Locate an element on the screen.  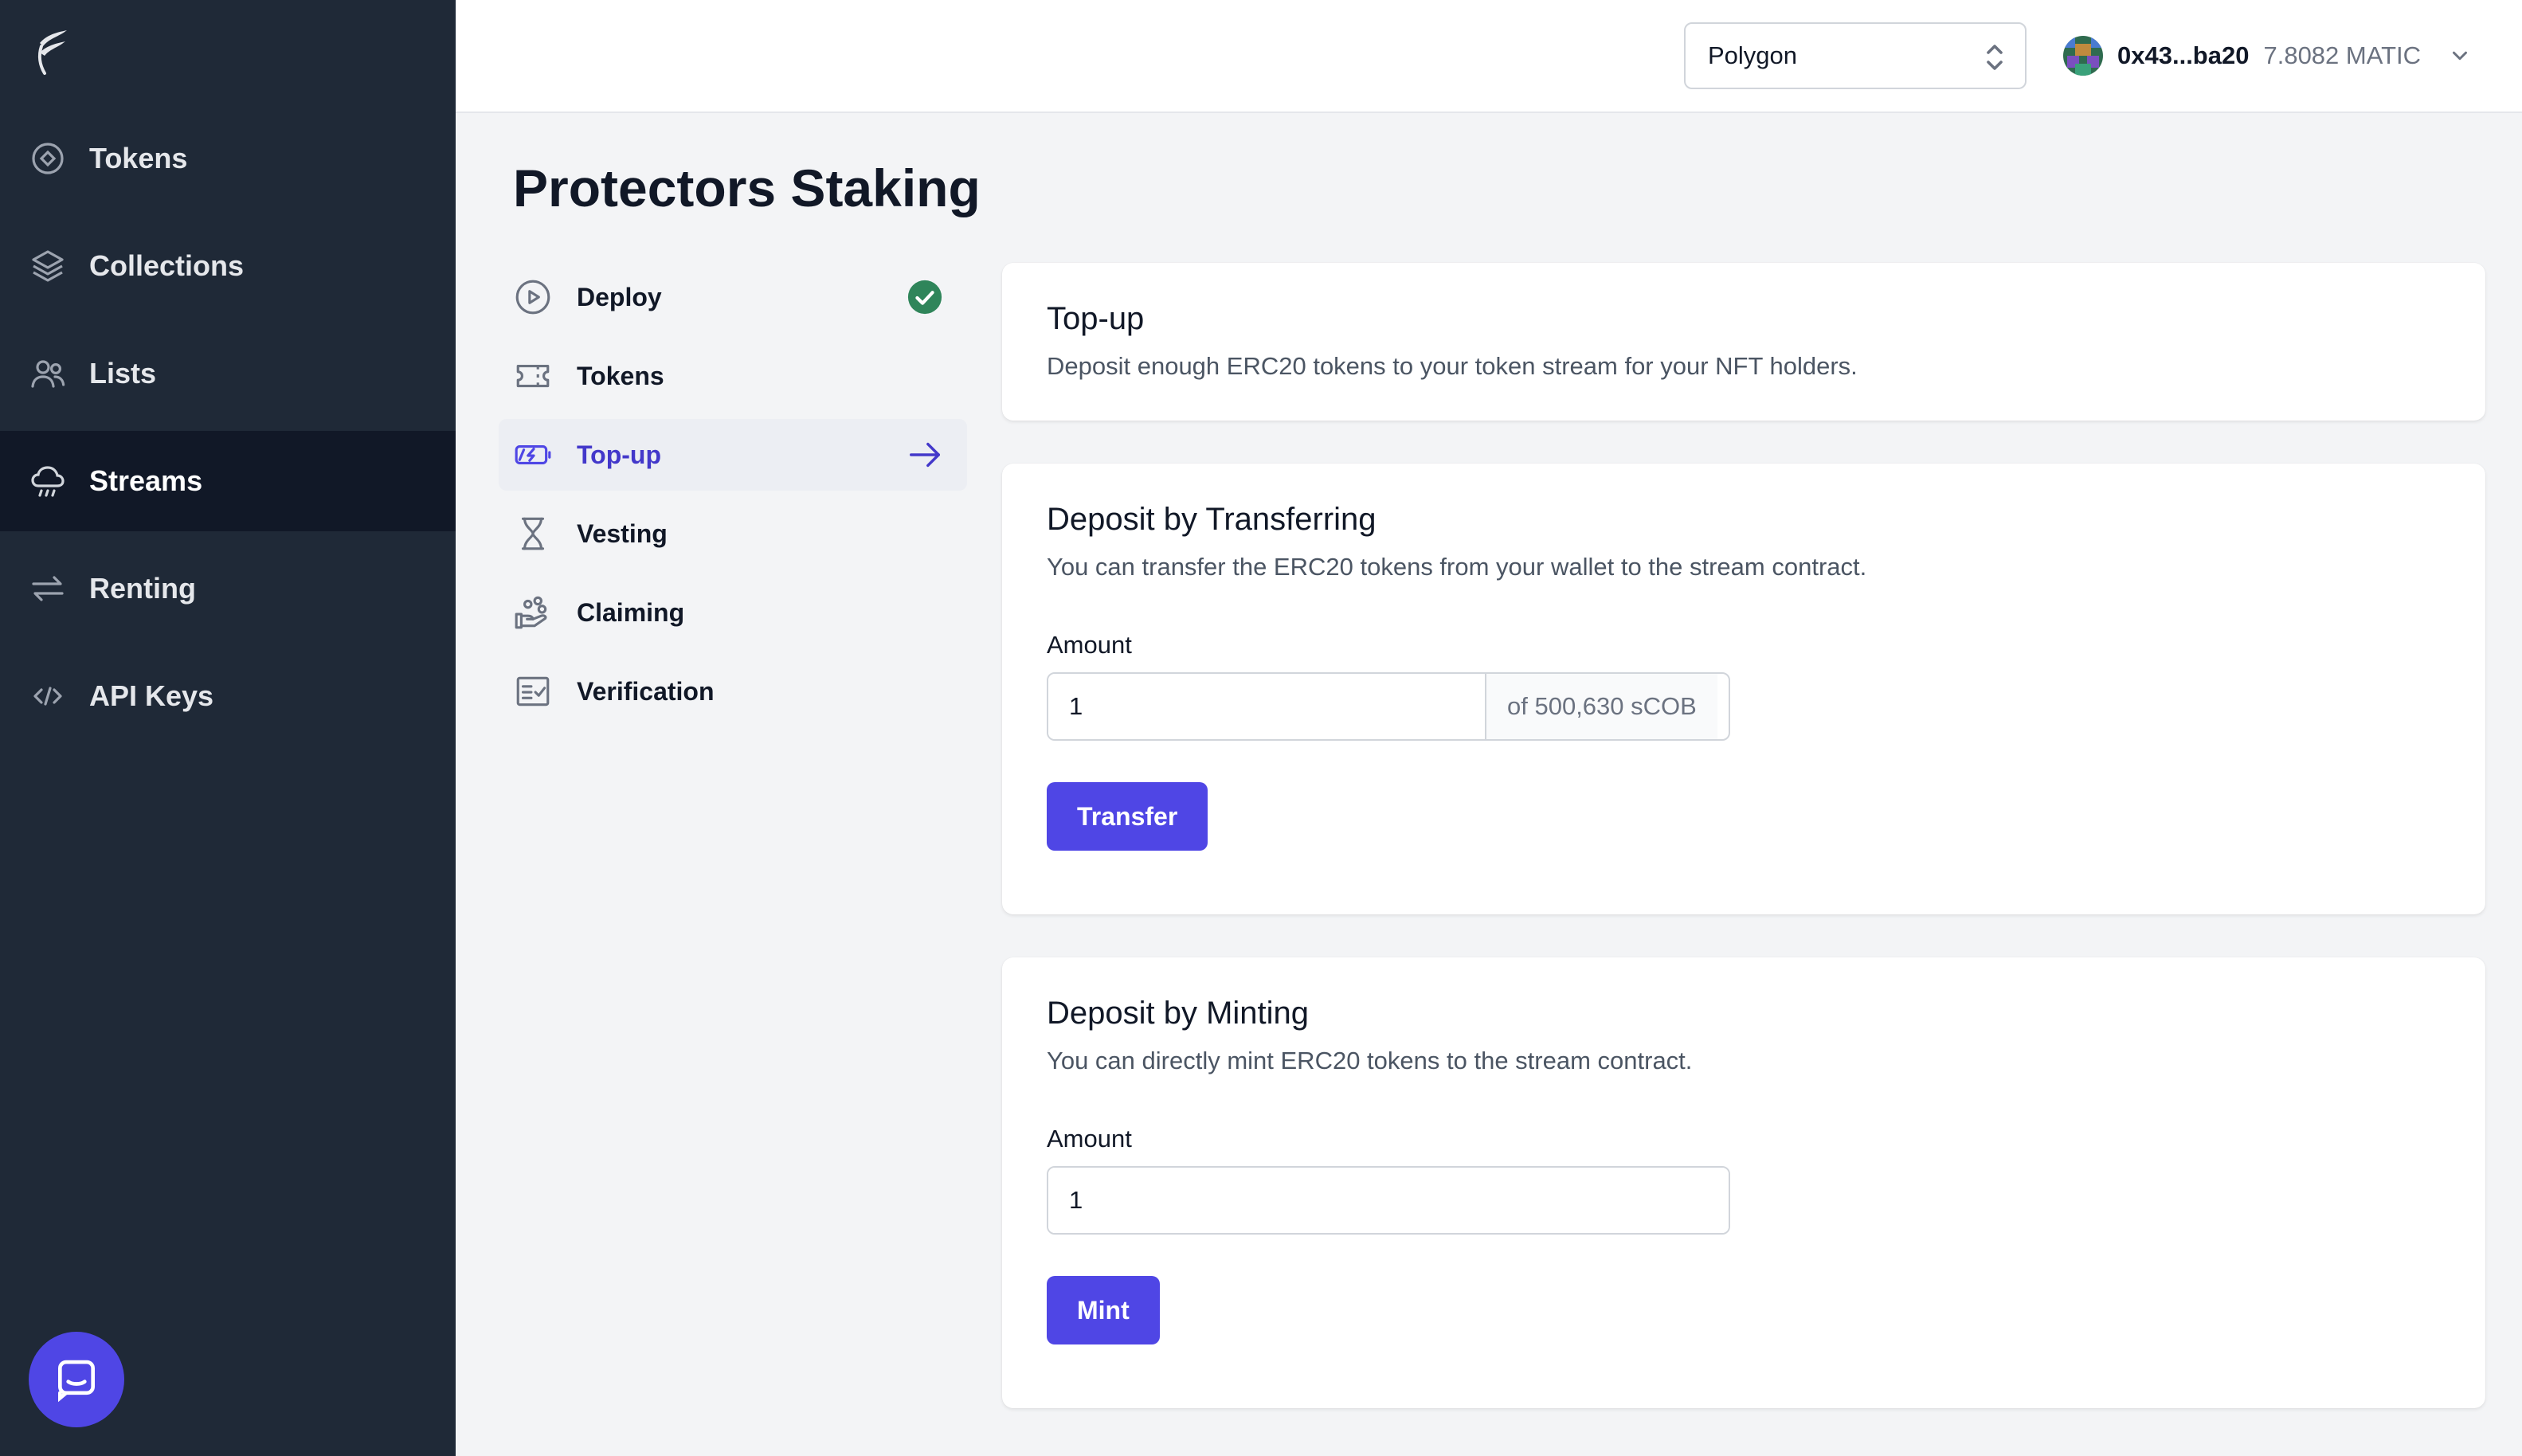
ticket-icon is located at coordinates (533, 376).